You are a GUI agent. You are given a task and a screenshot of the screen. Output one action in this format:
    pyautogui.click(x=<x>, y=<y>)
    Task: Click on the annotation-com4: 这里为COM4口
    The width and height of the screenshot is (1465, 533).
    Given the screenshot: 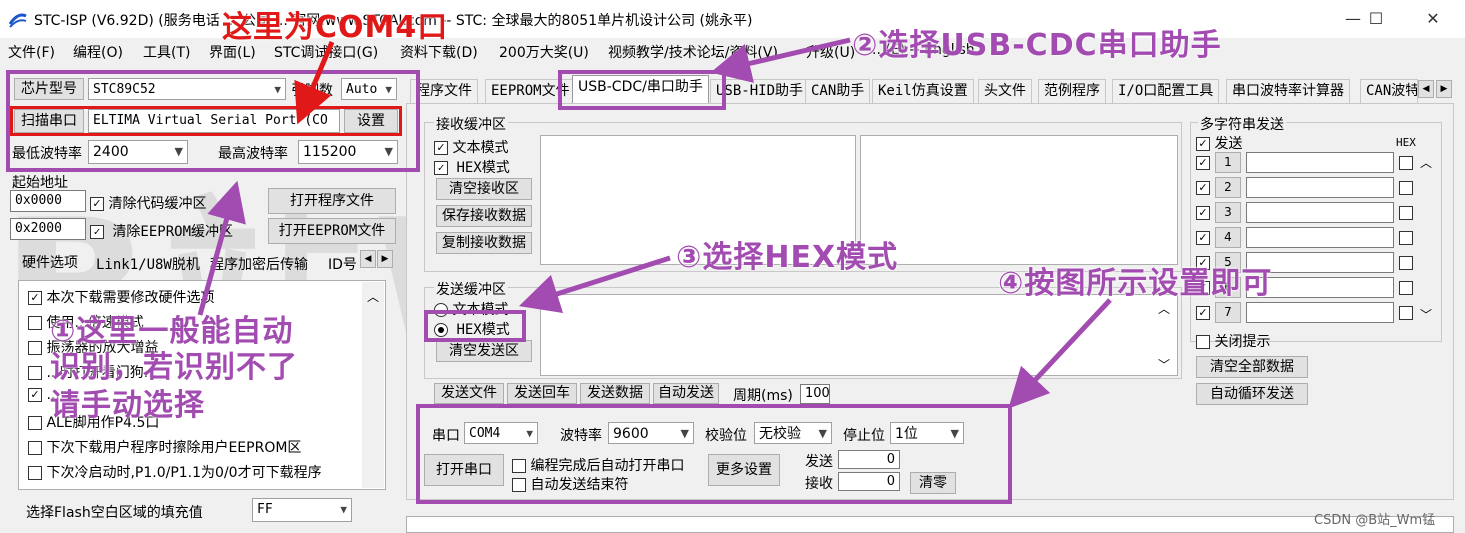 What is the action you would take?
    pyautogui.click(x=335, y=27)
    